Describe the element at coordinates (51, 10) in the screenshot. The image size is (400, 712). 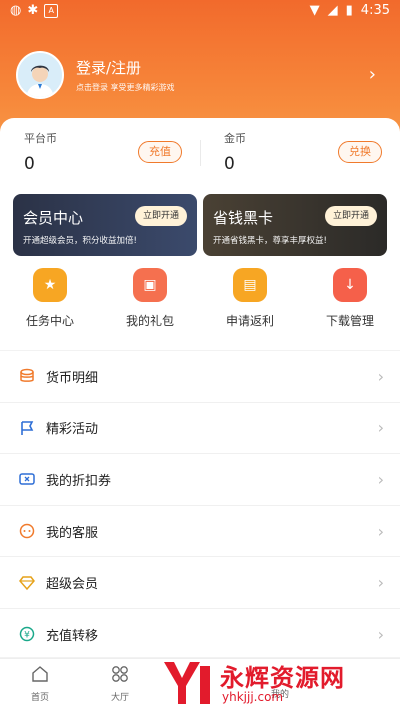
I see `app-notification-icon: A` at that location.